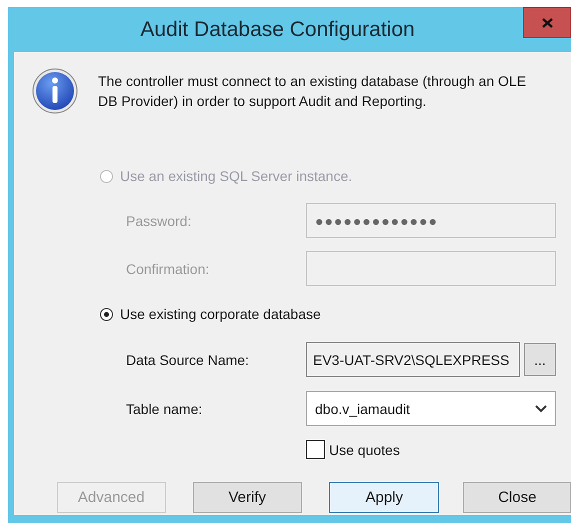 The height and width of the screenshot is (523, 571). I want to click on close-icon, so click(547, 23).